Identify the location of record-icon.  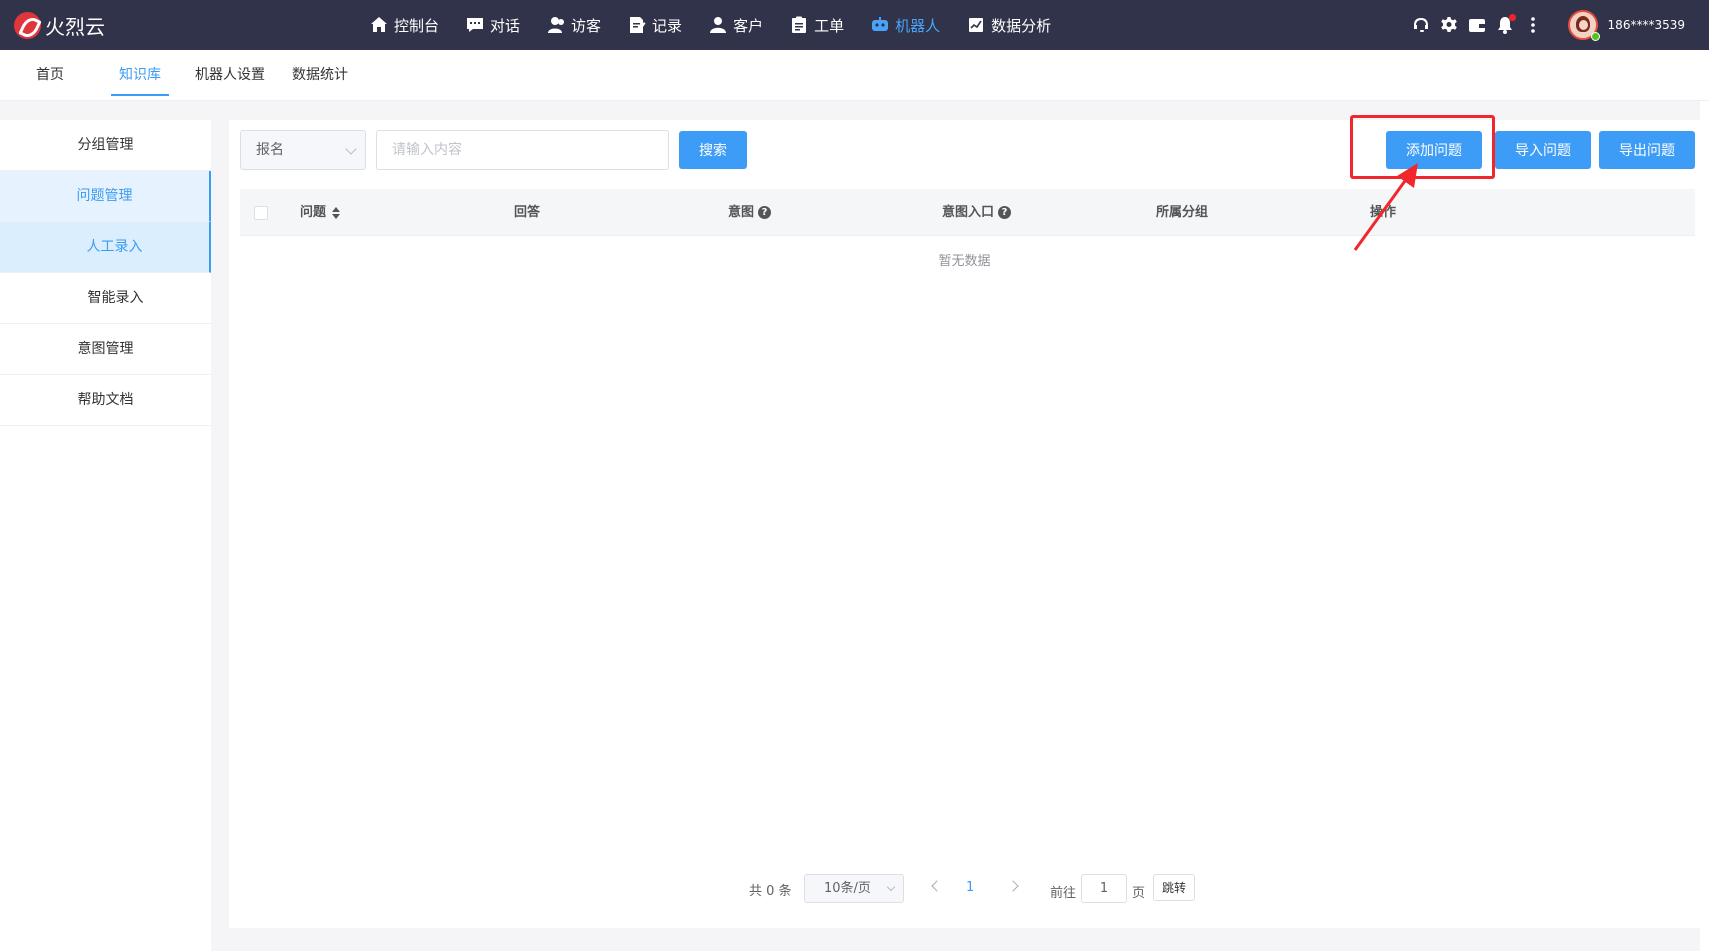
(637, 25).